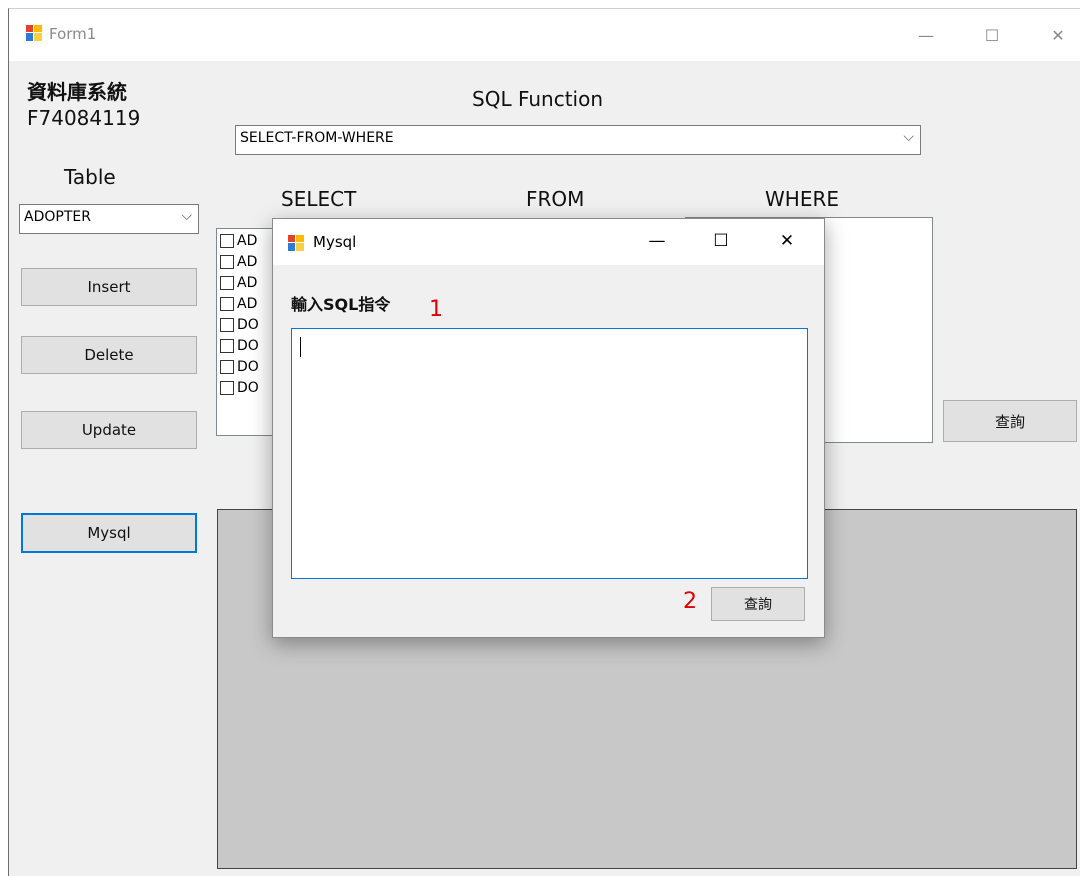 The image size is (1080, 876). Describe the element at coordinates (578, 140) in the screenshot. I see `sql-function-dropdown: SELECT-FROM-WHERE ⌵` at that location.